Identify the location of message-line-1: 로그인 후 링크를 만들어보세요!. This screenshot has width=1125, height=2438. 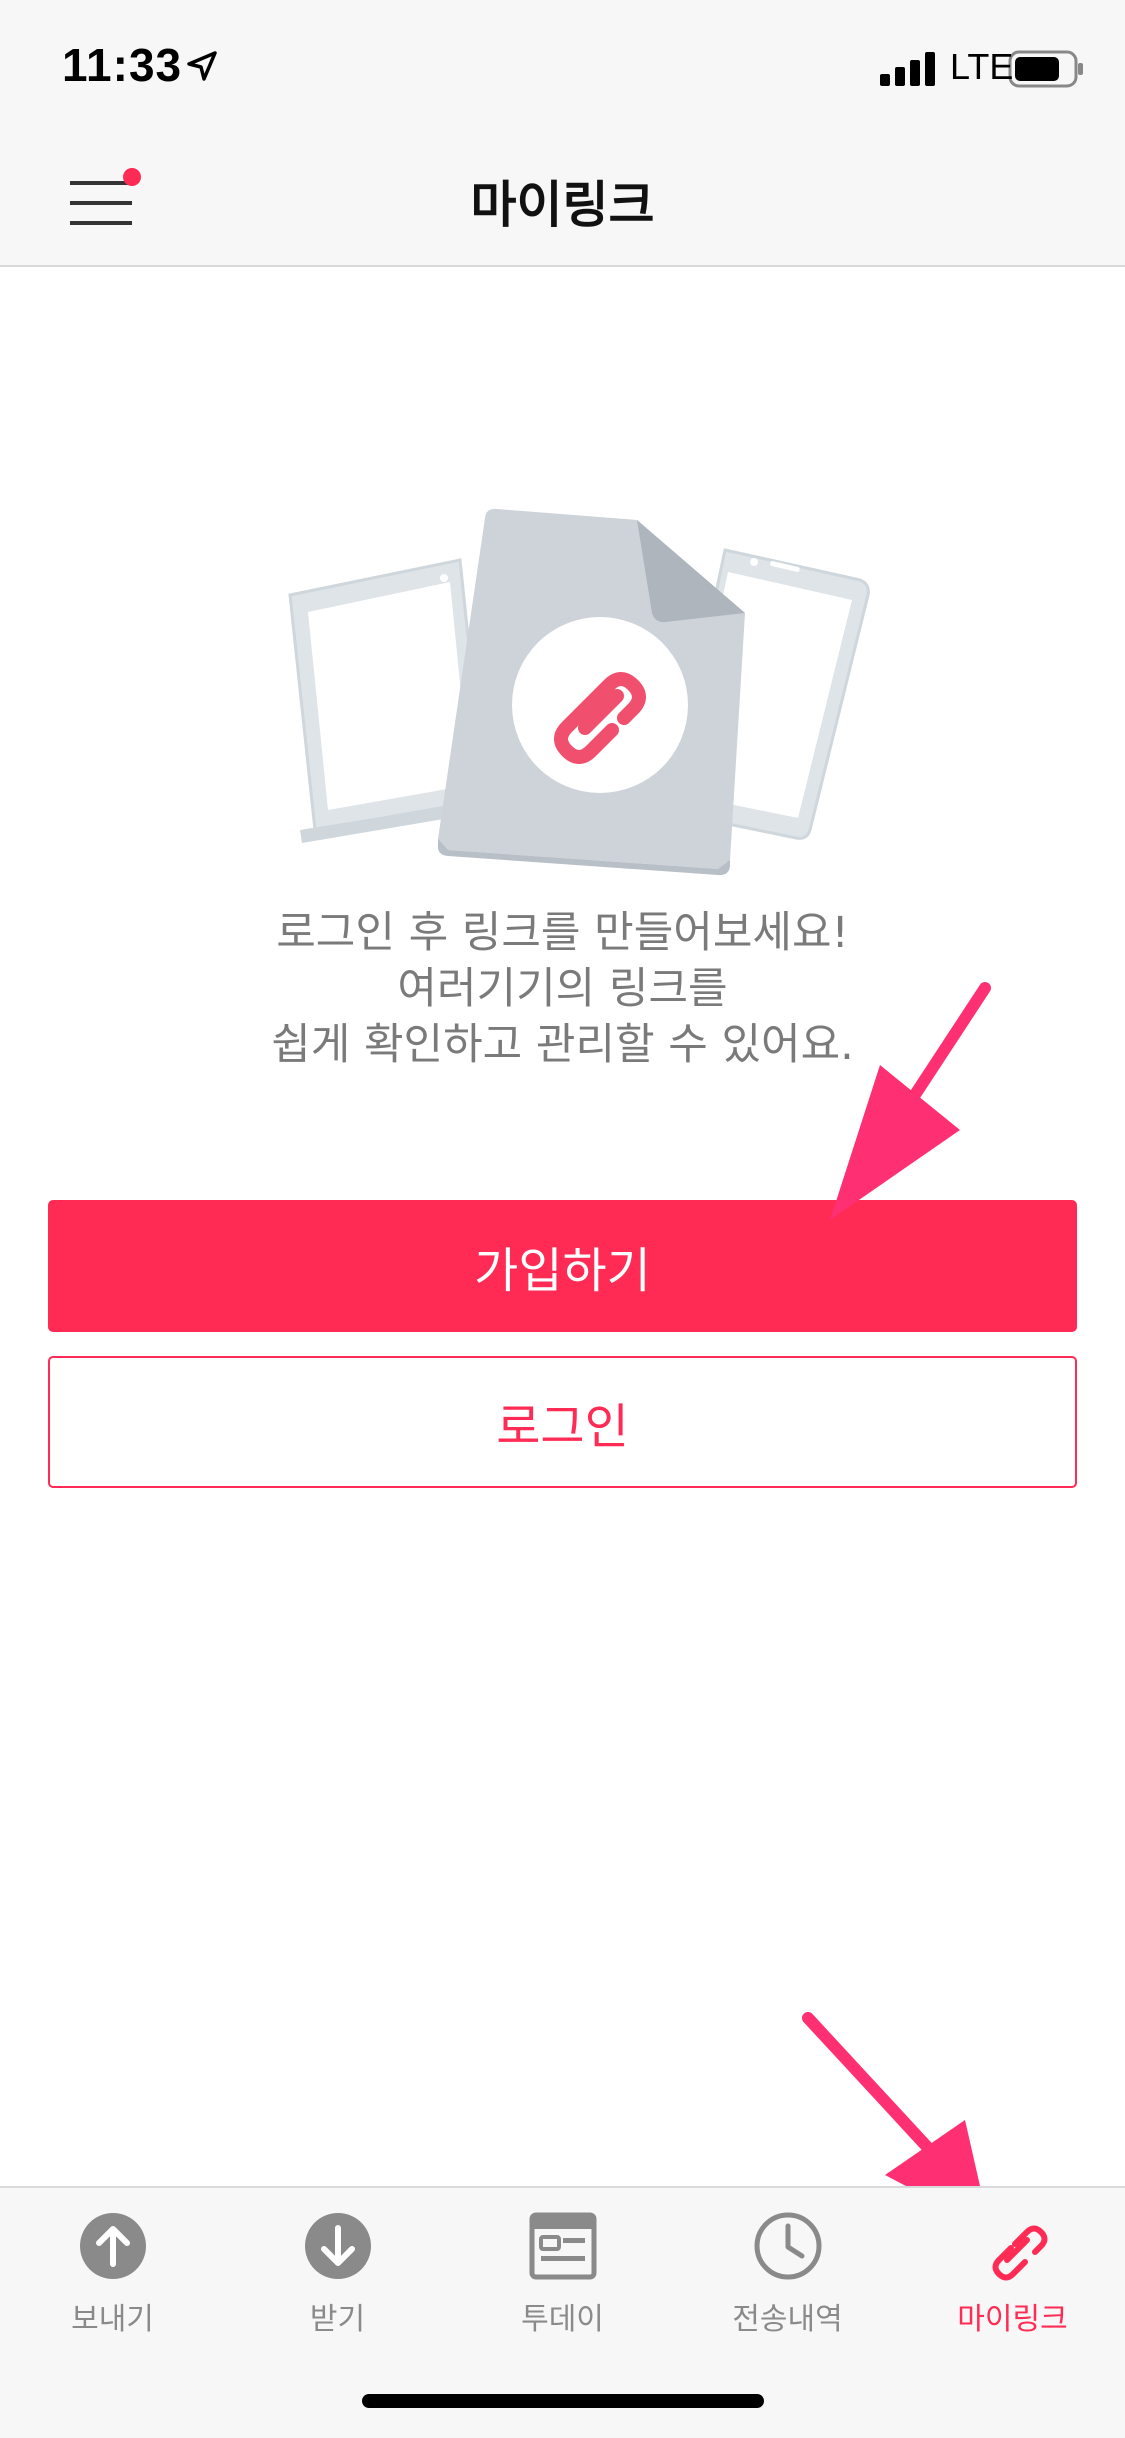
(562, 933).